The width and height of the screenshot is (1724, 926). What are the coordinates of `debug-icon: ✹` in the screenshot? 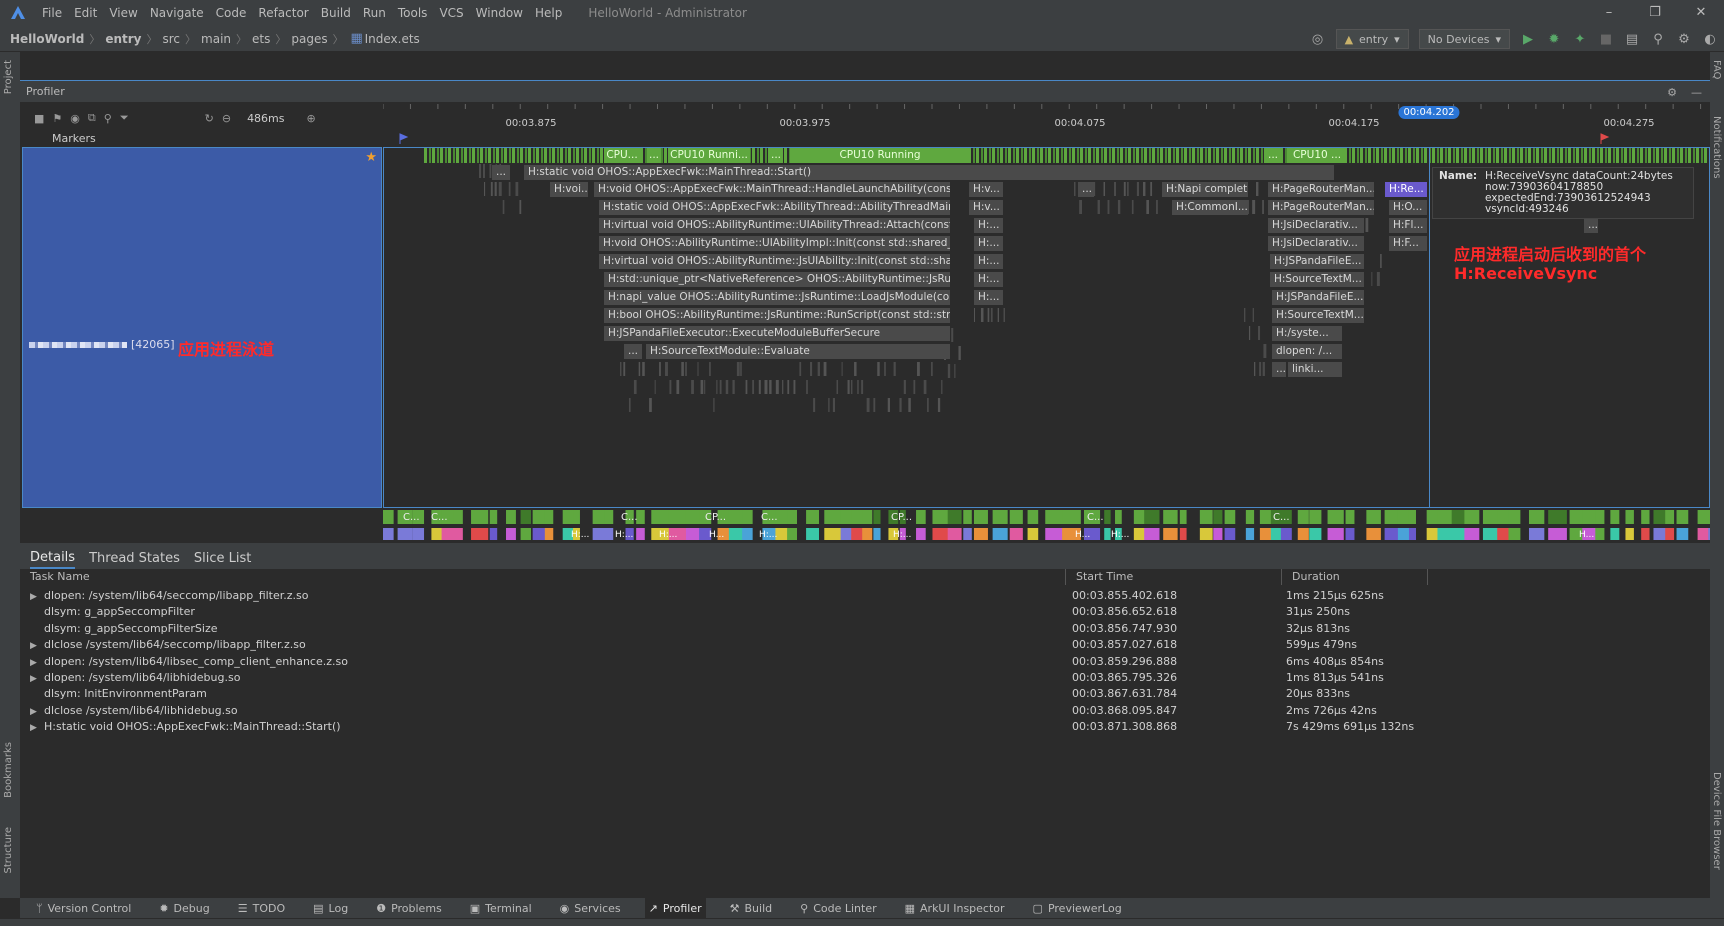 It's located at (1554, 39).